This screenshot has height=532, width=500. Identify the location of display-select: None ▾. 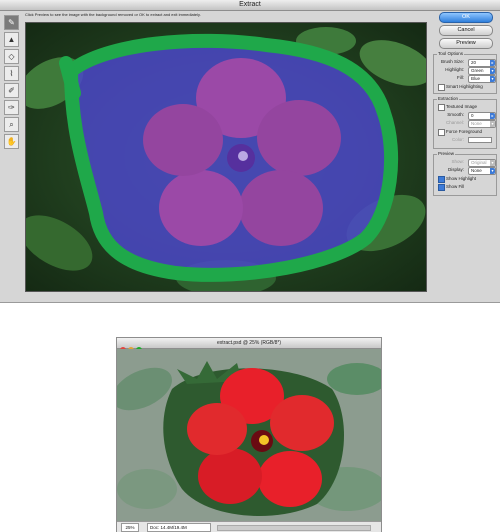
(482, 171).